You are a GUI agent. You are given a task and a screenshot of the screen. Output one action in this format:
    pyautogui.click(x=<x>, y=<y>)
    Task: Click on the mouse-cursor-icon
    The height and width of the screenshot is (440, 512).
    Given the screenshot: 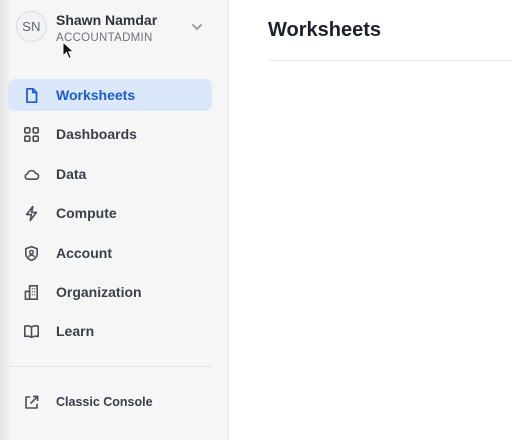 What is the action you would take?
    pyautogui.click(x=69, y=51)
    